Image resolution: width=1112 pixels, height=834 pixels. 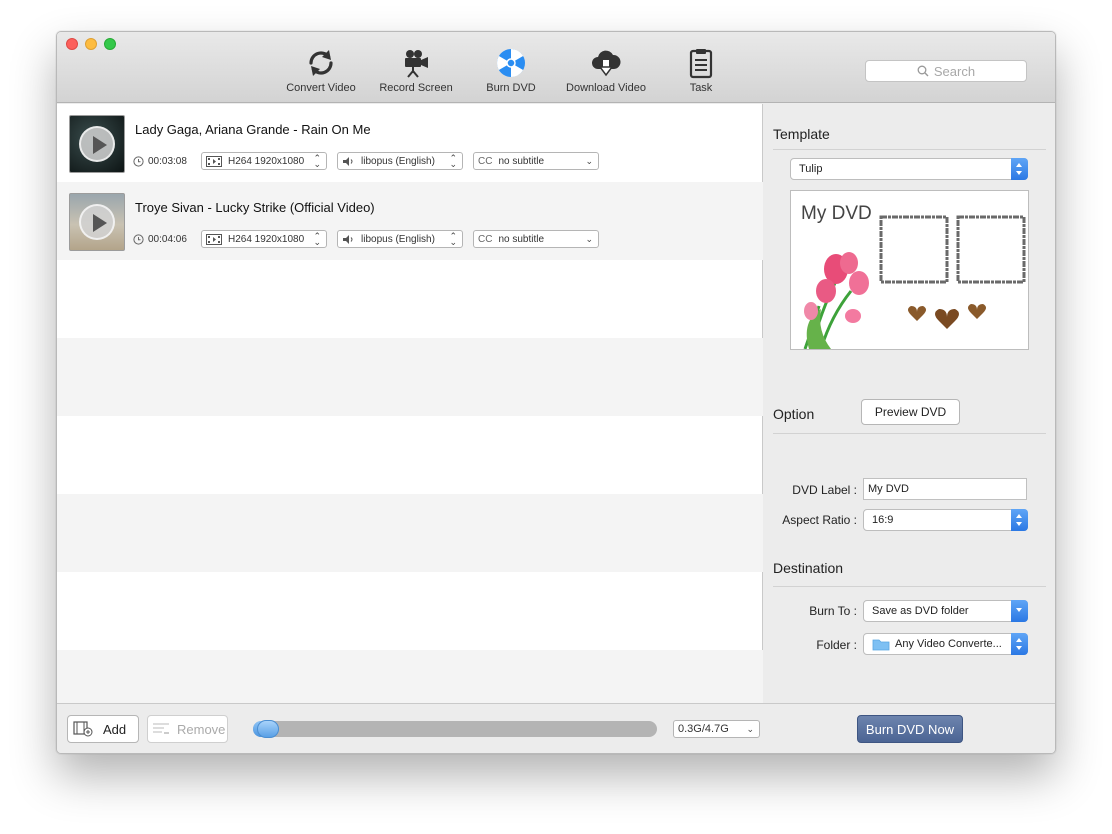 What do you see at coordinates (511, 88) in the screenshot?
I see `burn-dvd-label: Burn DVD` at bounding box center [511, 88].